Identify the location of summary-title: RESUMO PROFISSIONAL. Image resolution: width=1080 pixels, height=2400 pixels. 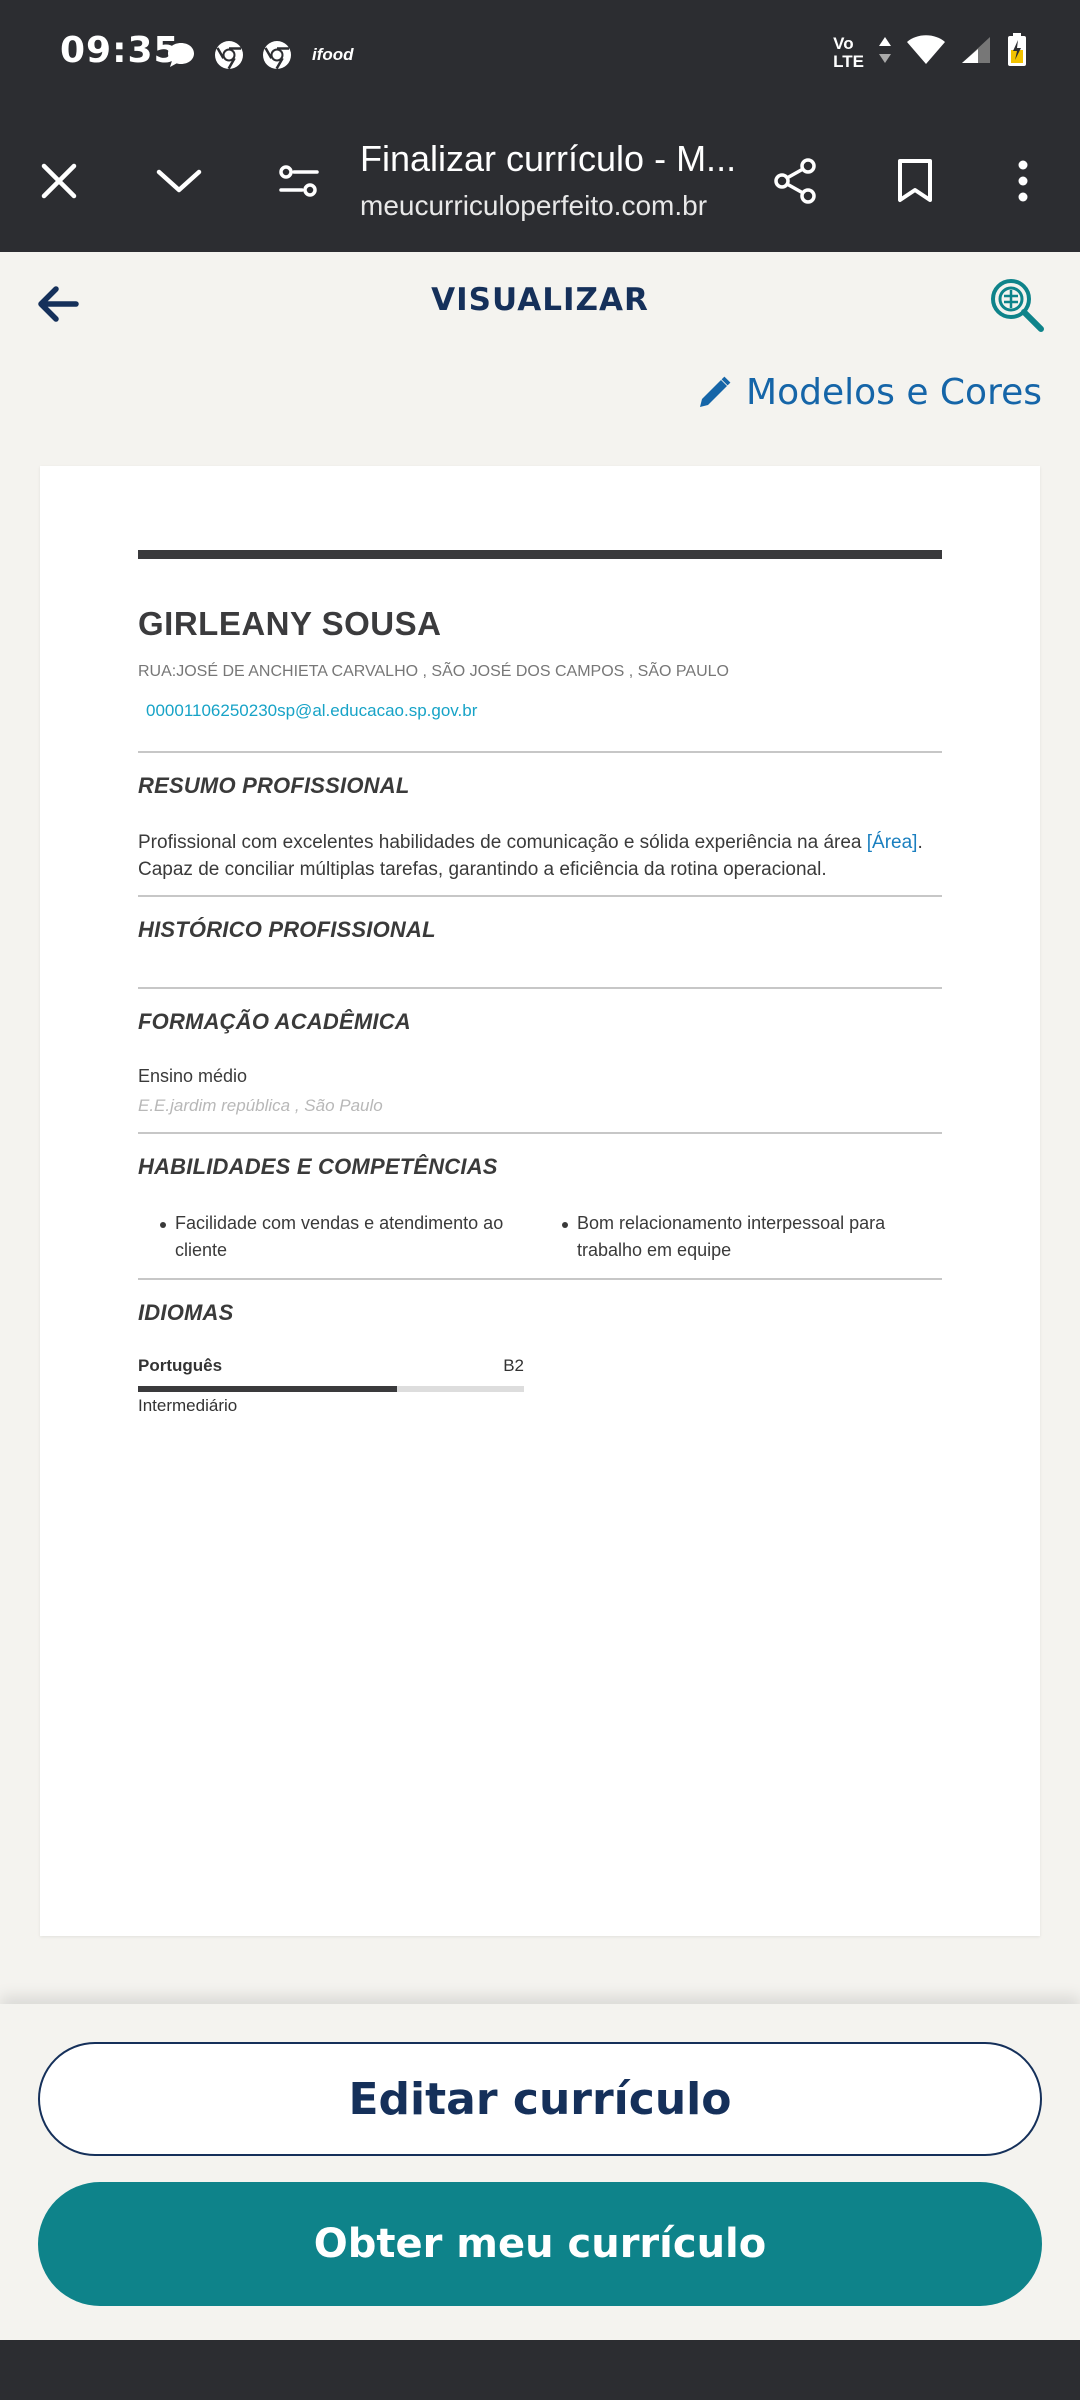
(274, 785).